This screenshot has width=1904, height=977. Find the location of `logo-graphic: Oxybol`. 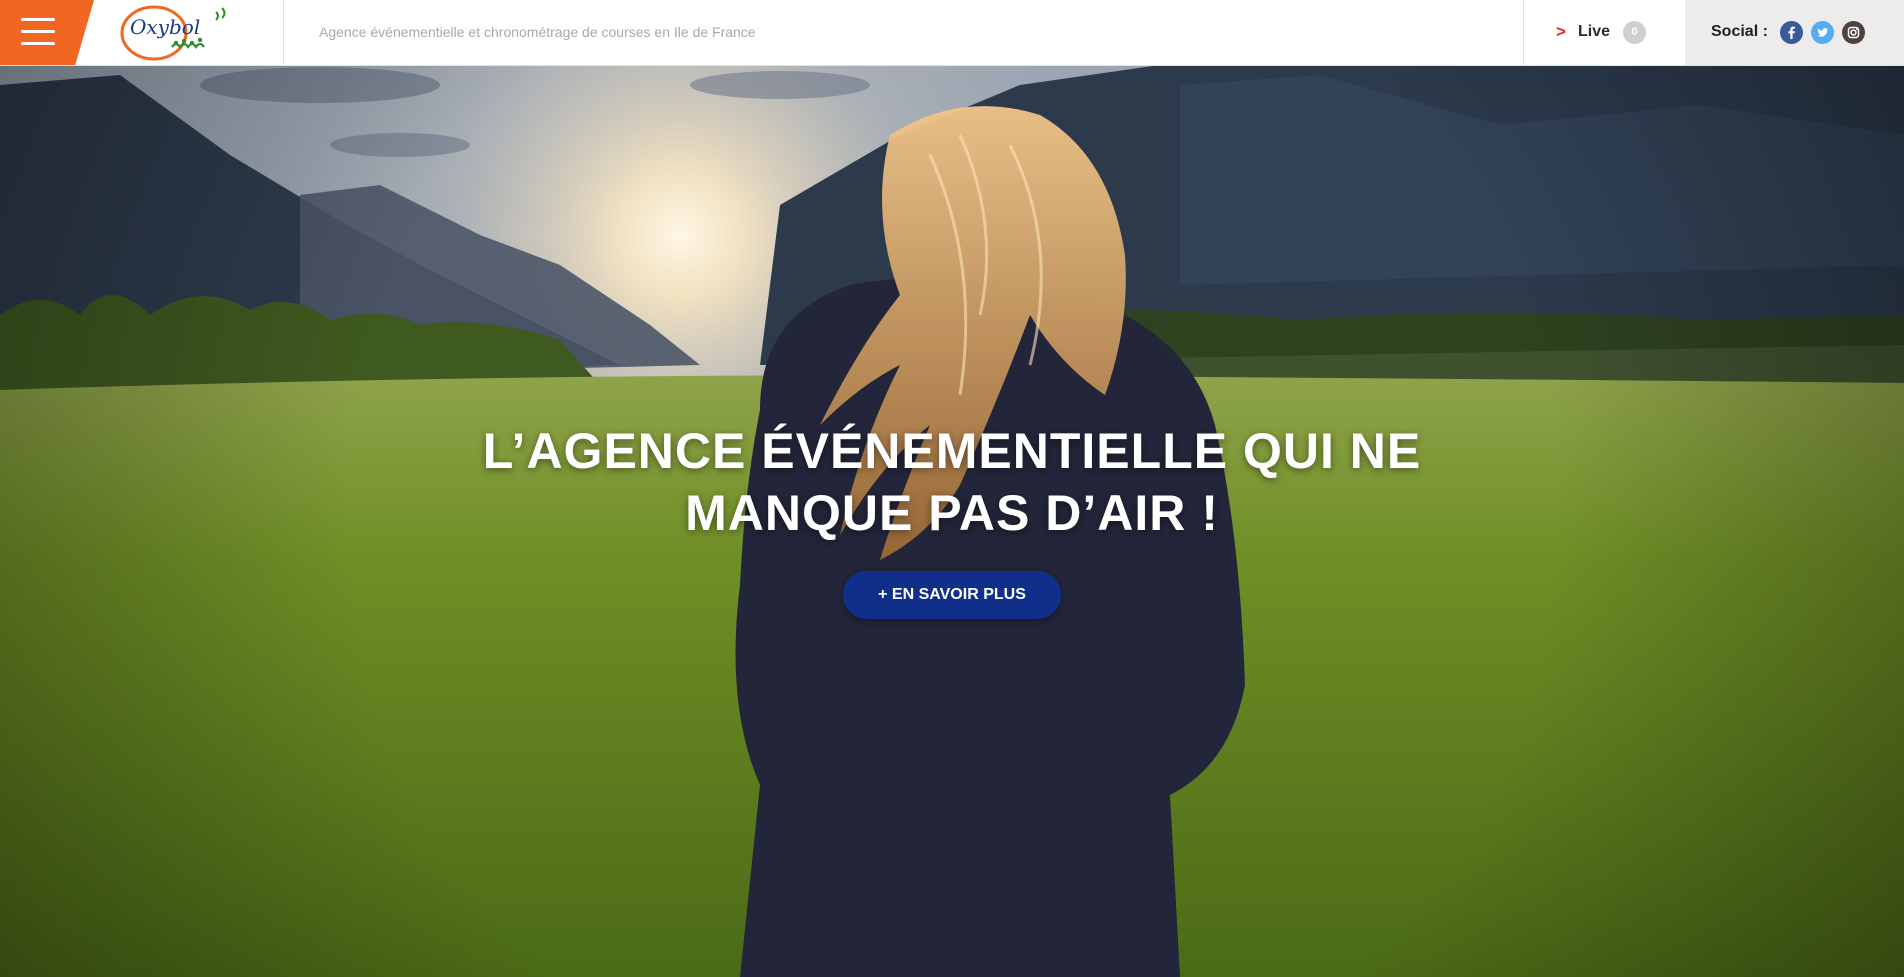

logo-graphic: Oxybol is located at coordinates (173, 33).